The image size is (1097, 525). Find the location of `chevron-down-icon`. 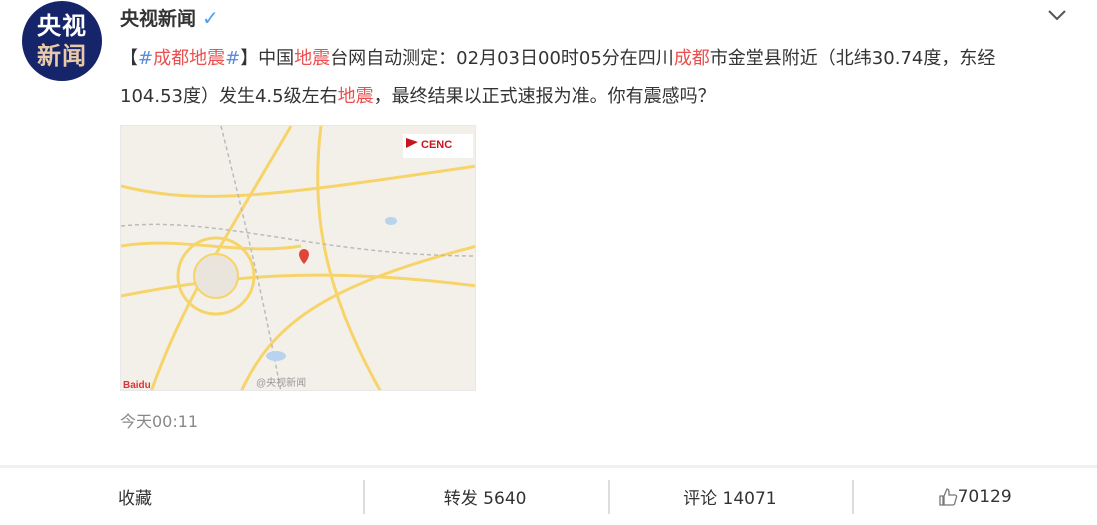

chevron-down-icon is located at coordinates (1057, 15).